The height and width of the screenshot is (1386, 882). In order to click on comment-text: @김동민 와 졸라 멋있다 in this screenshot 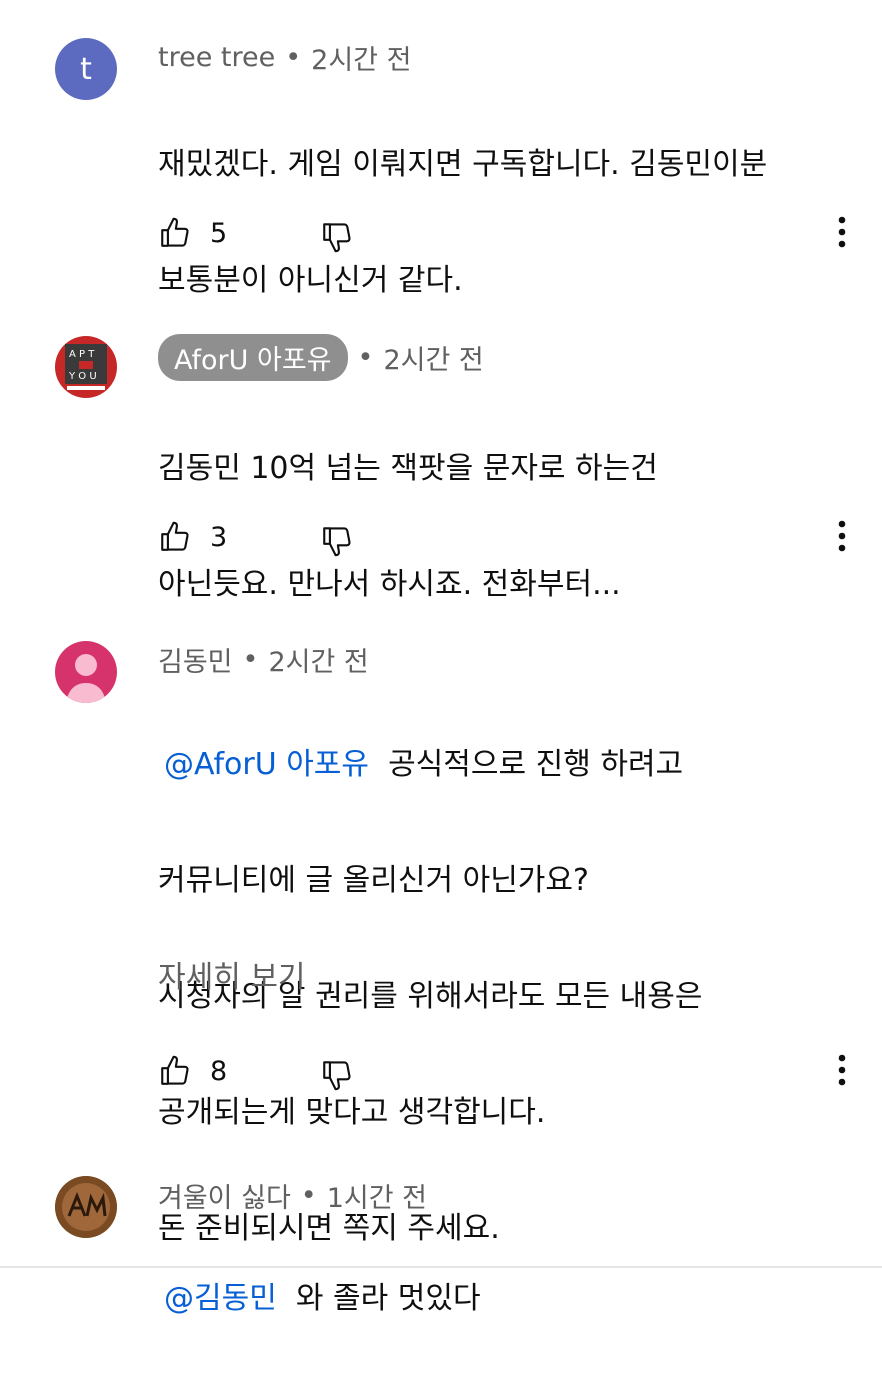, I will do `click(508, 1299)`.